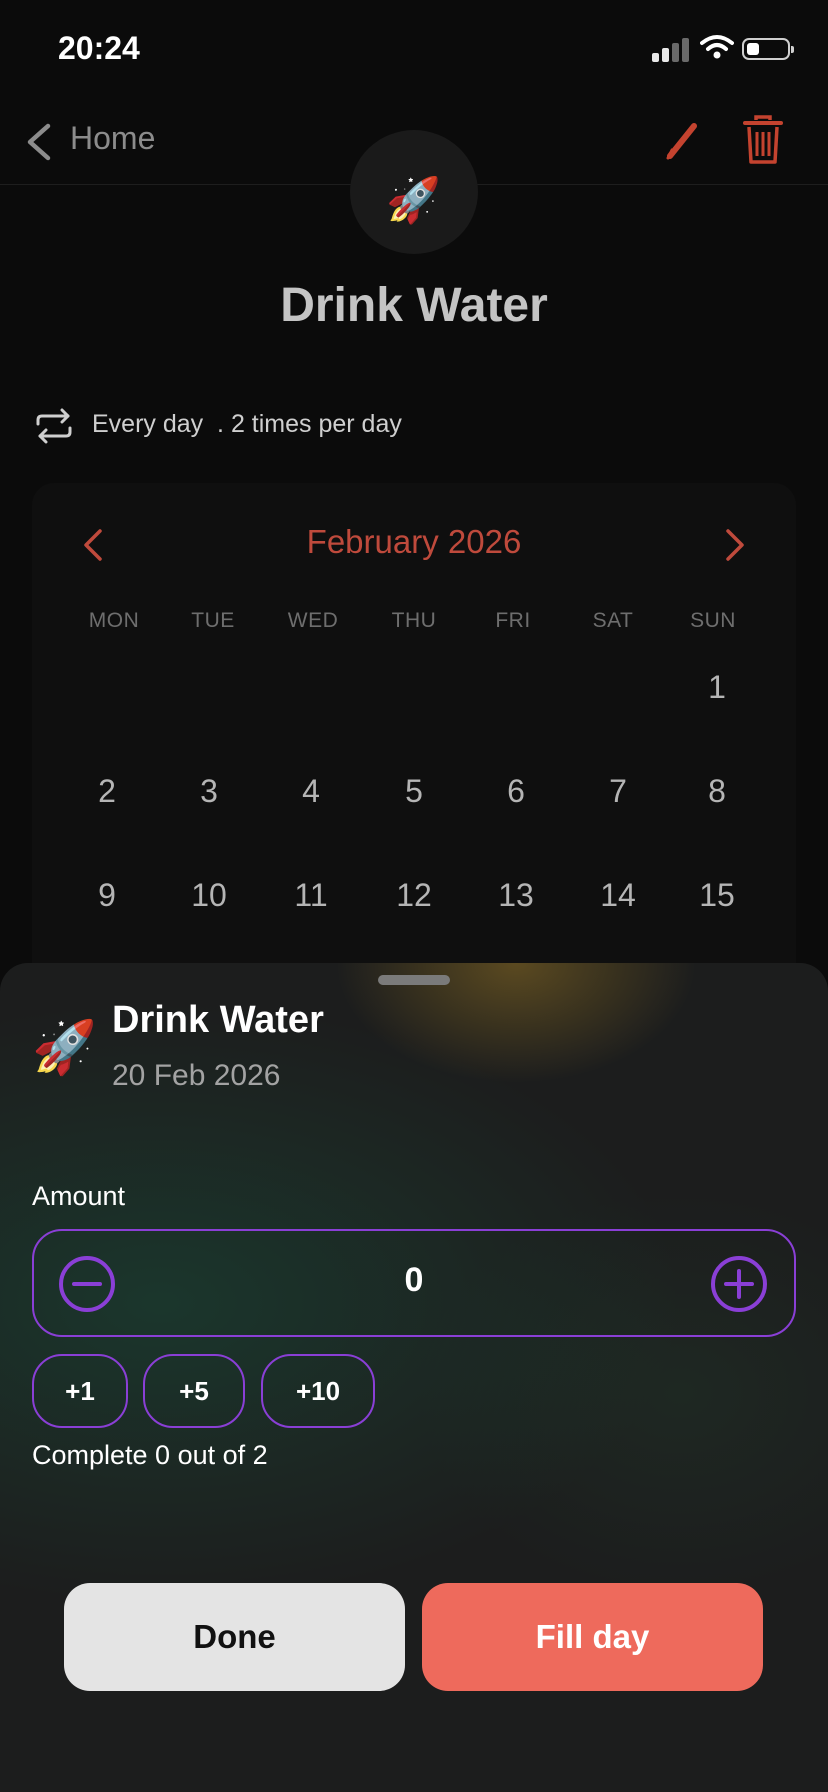 This screenshot has width=828, height=1792. Describe the element at coordinates (150, 1455) in the screenshot. I see `completion-status: Complete 0 out of 2` at that location.